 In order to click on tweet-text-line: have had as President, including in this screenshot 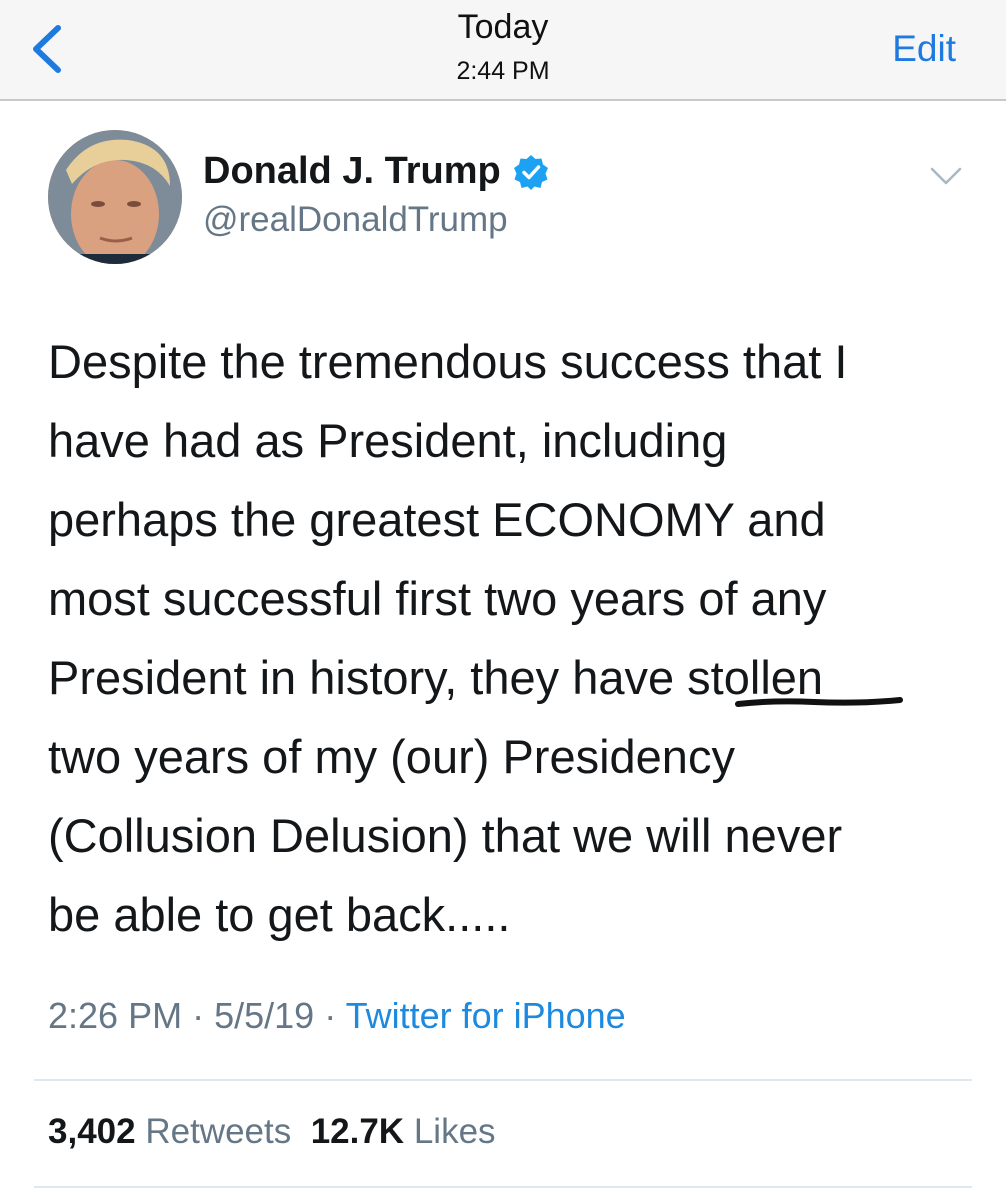, I will do `click(388, 440)`.